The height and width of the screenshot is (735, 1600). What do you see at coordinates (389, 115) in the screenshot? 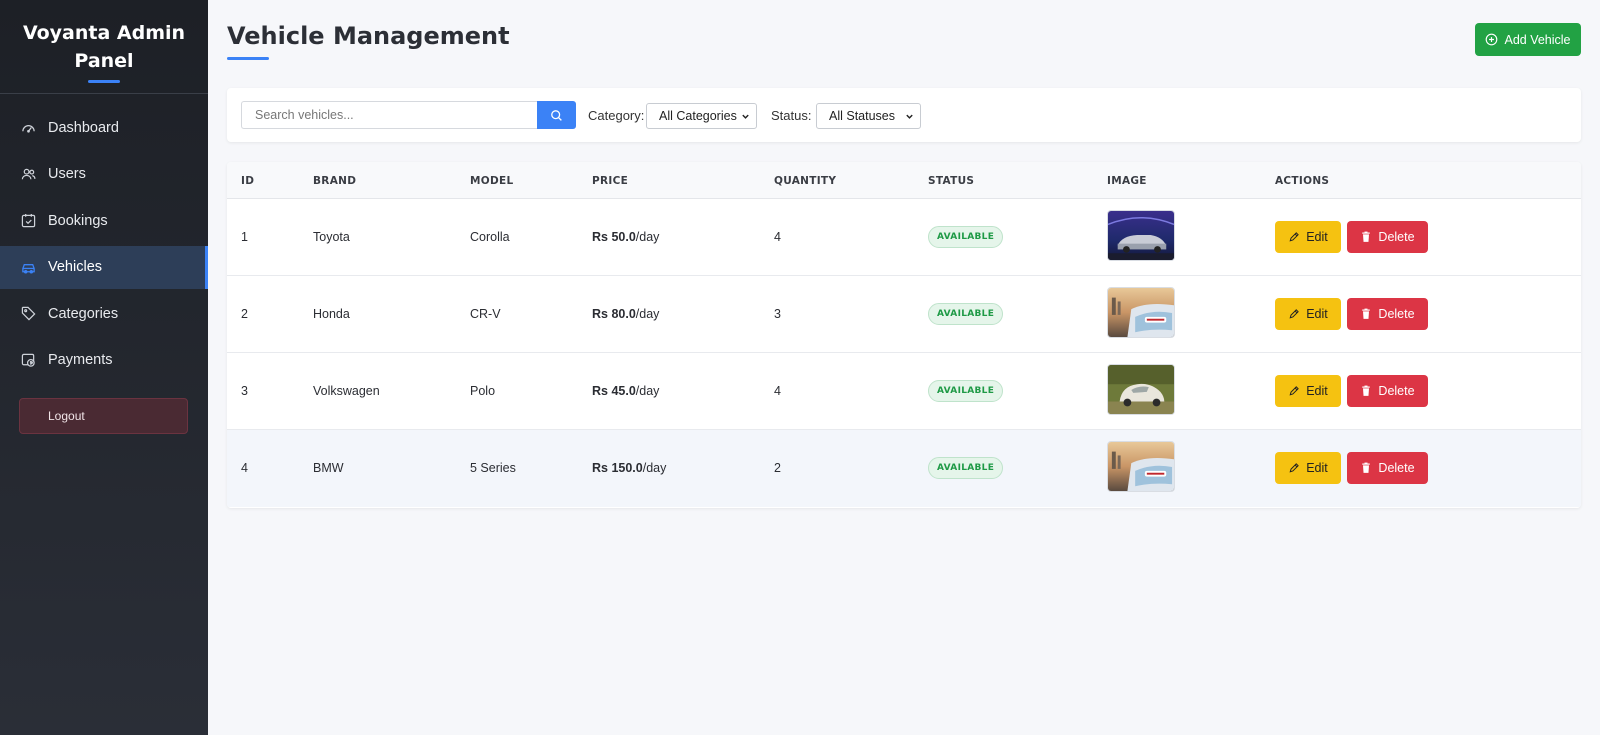
I see `search-input` at bounding box center [389, 115].